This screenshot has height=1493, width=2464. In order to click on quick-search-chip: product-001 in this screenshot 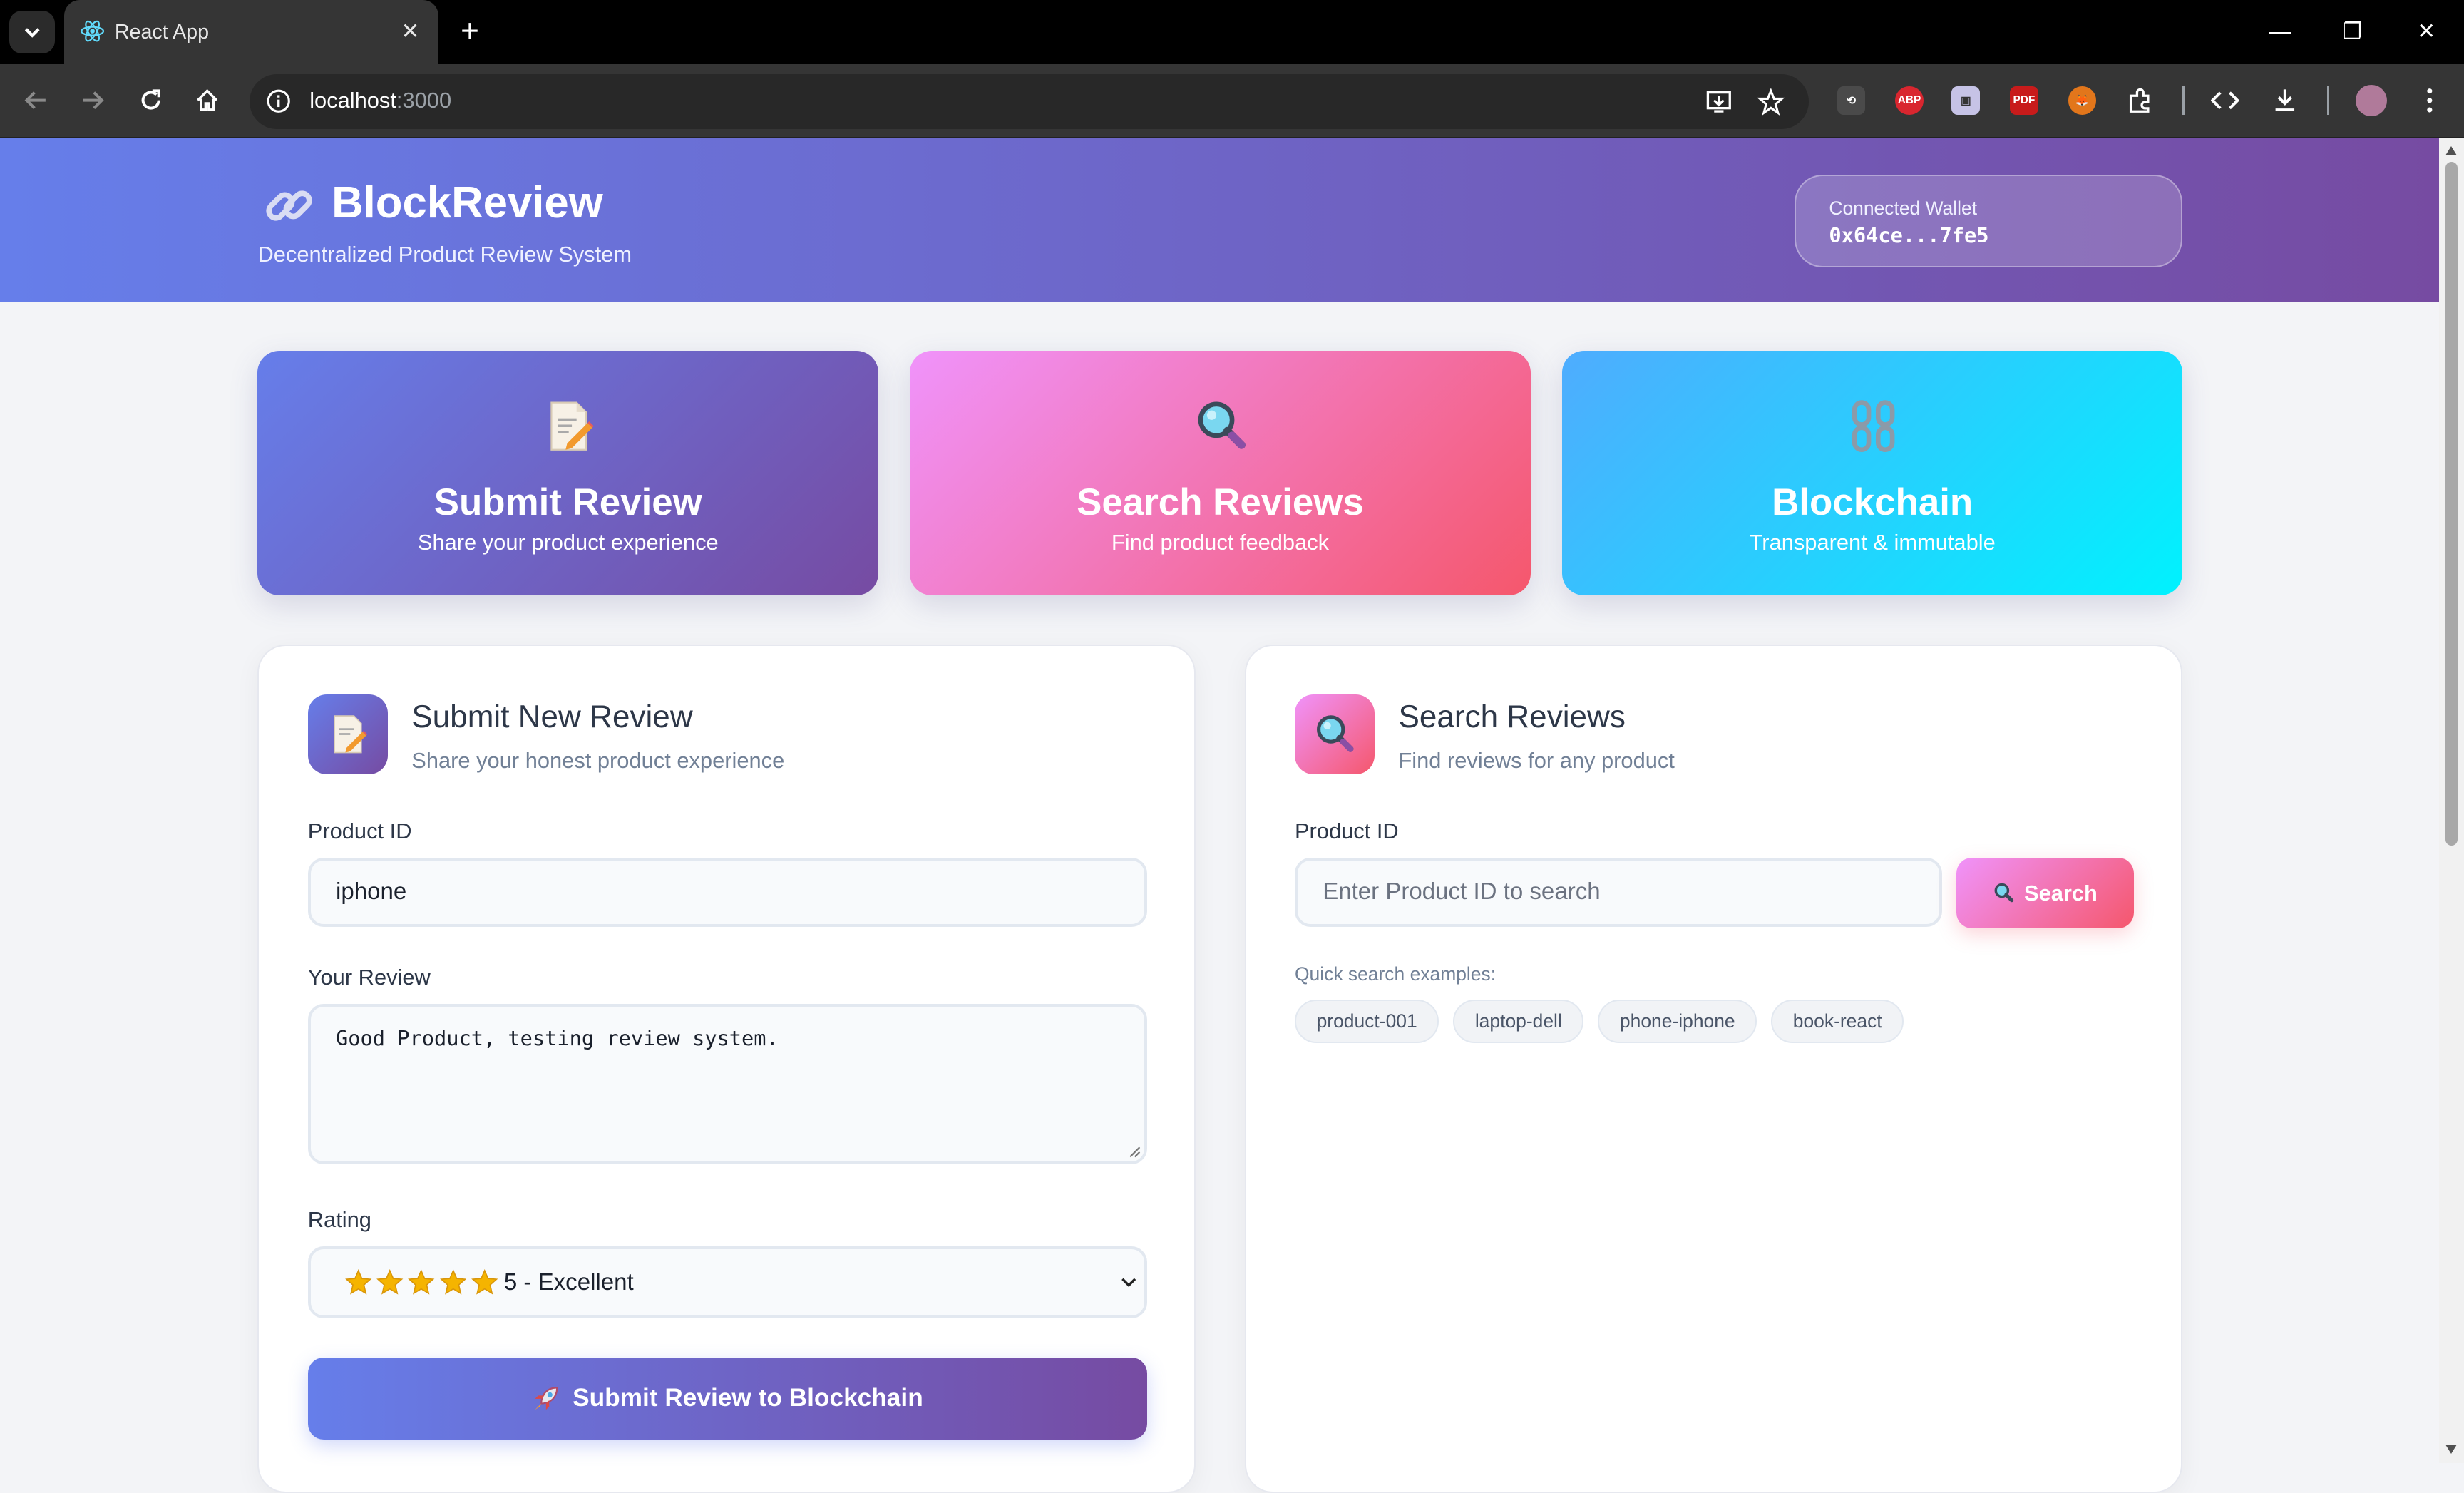, I will do `click(1366, 1022)`.